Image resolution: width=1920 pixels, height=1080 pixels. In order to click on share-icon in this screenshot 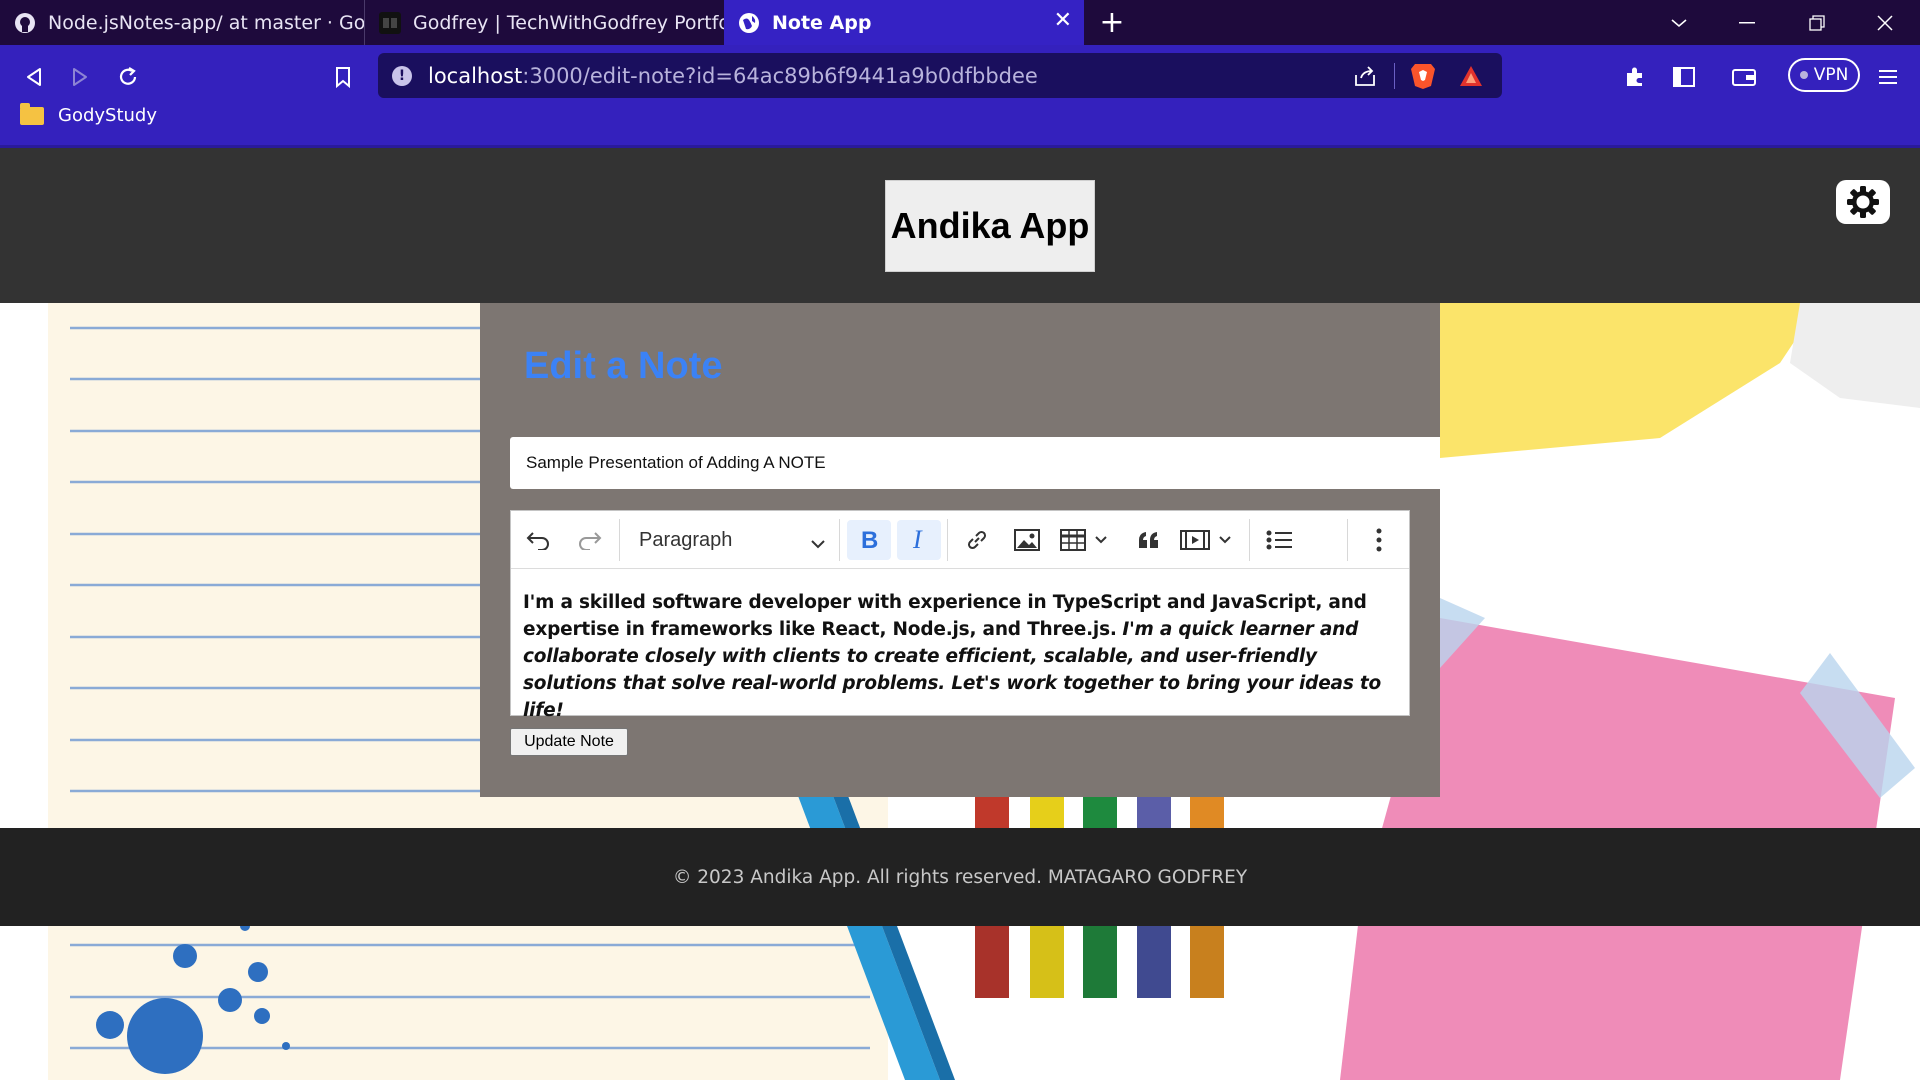, I will do `click(1365, 76)`.